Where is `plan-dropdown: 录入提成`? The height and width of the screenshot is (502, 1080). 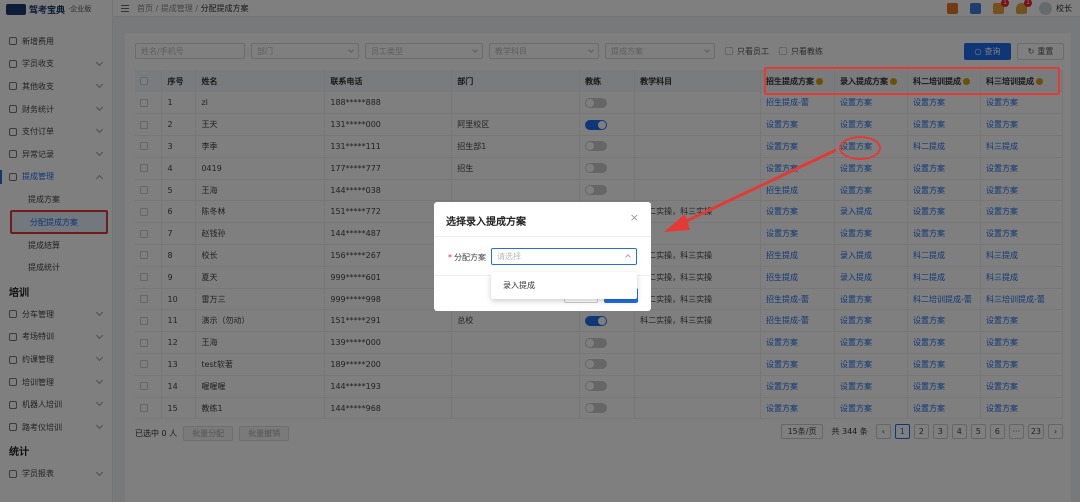
plan-dropdown: 录入提成 is located at coordinates (564, 285).